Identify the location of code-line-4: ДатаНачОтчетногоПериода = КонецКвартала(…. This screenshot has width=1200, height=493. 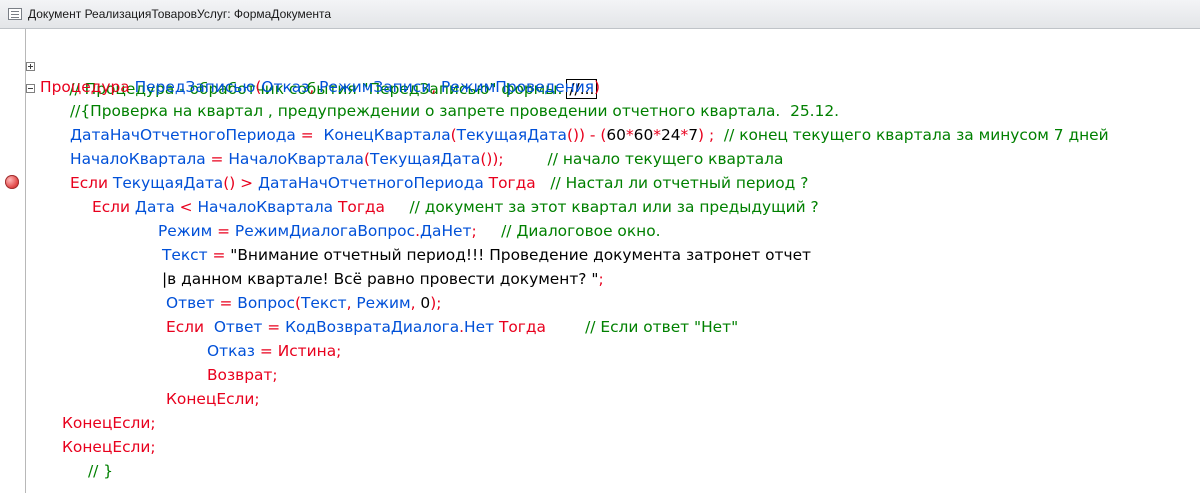
(589, 135).